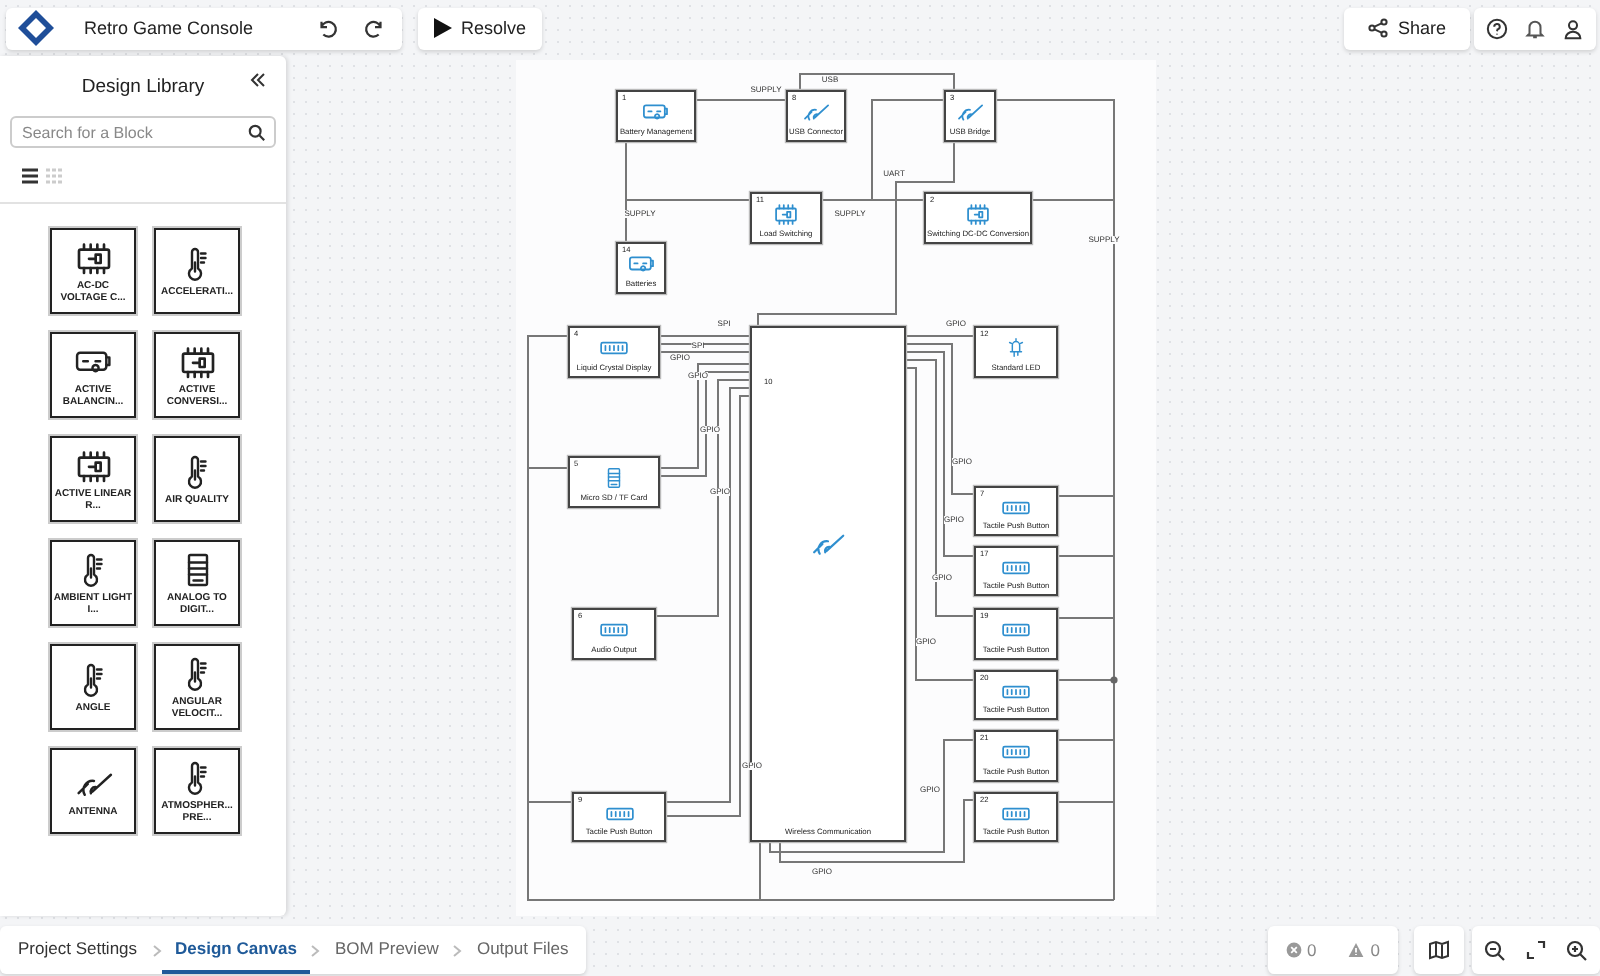  What do you see at coordinates (169, 28) in the screenshot?
I see `project-title: Retro Game Console` at bounding box center [169, 28].